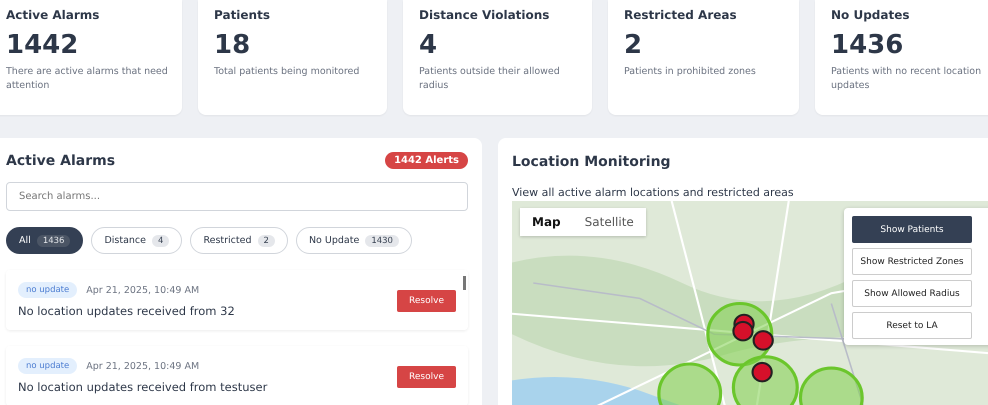 This screenshot has height=405, width=988. What do you see at coordinates (242, 15) in the screenshot?
I see `stat-title: Patients` at bounding box center [242, 15].